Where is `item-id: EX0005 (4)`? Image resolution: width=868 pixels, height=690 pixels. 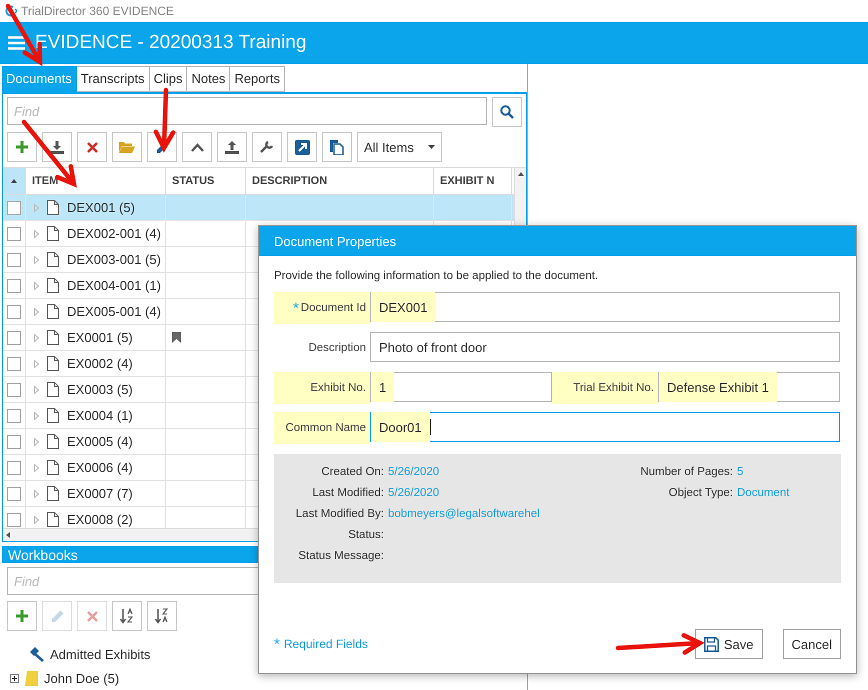 item-id: EX0005 (4) is located at coordinates (100, 441).